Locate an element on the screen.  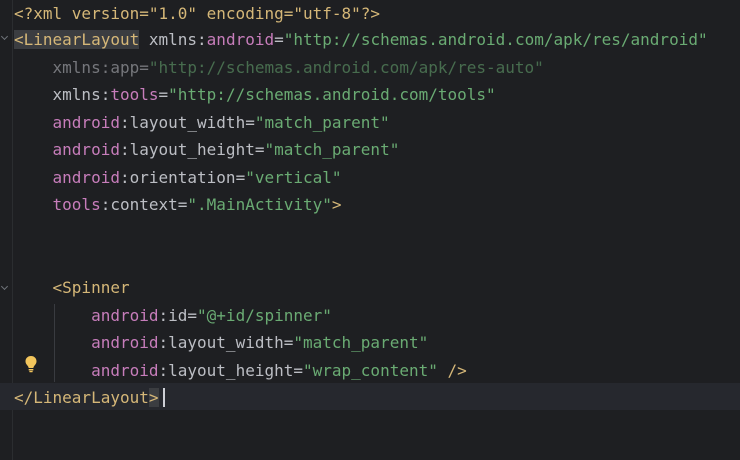
code-token: "wrap_content" is located at coordinates (370, 370).